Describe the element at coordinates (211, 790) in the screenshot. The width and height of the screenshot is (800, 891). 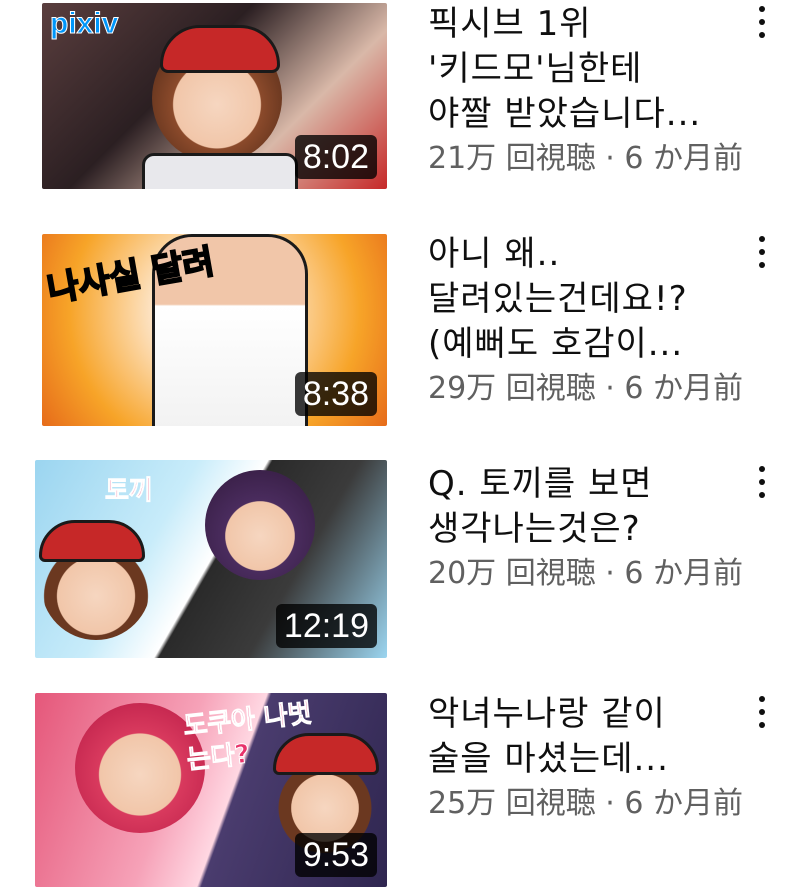
I see `video-thumbnail: 도쿠아 나벗는다? 9:53` at that location.